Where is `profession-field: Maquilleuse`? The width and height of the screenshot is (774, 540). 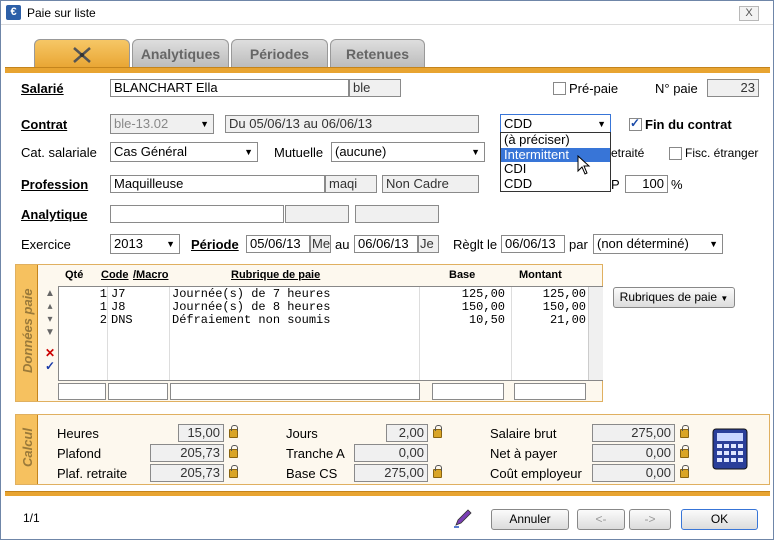 profession-field: Maquilleuse is located at coordinates (217, 184).